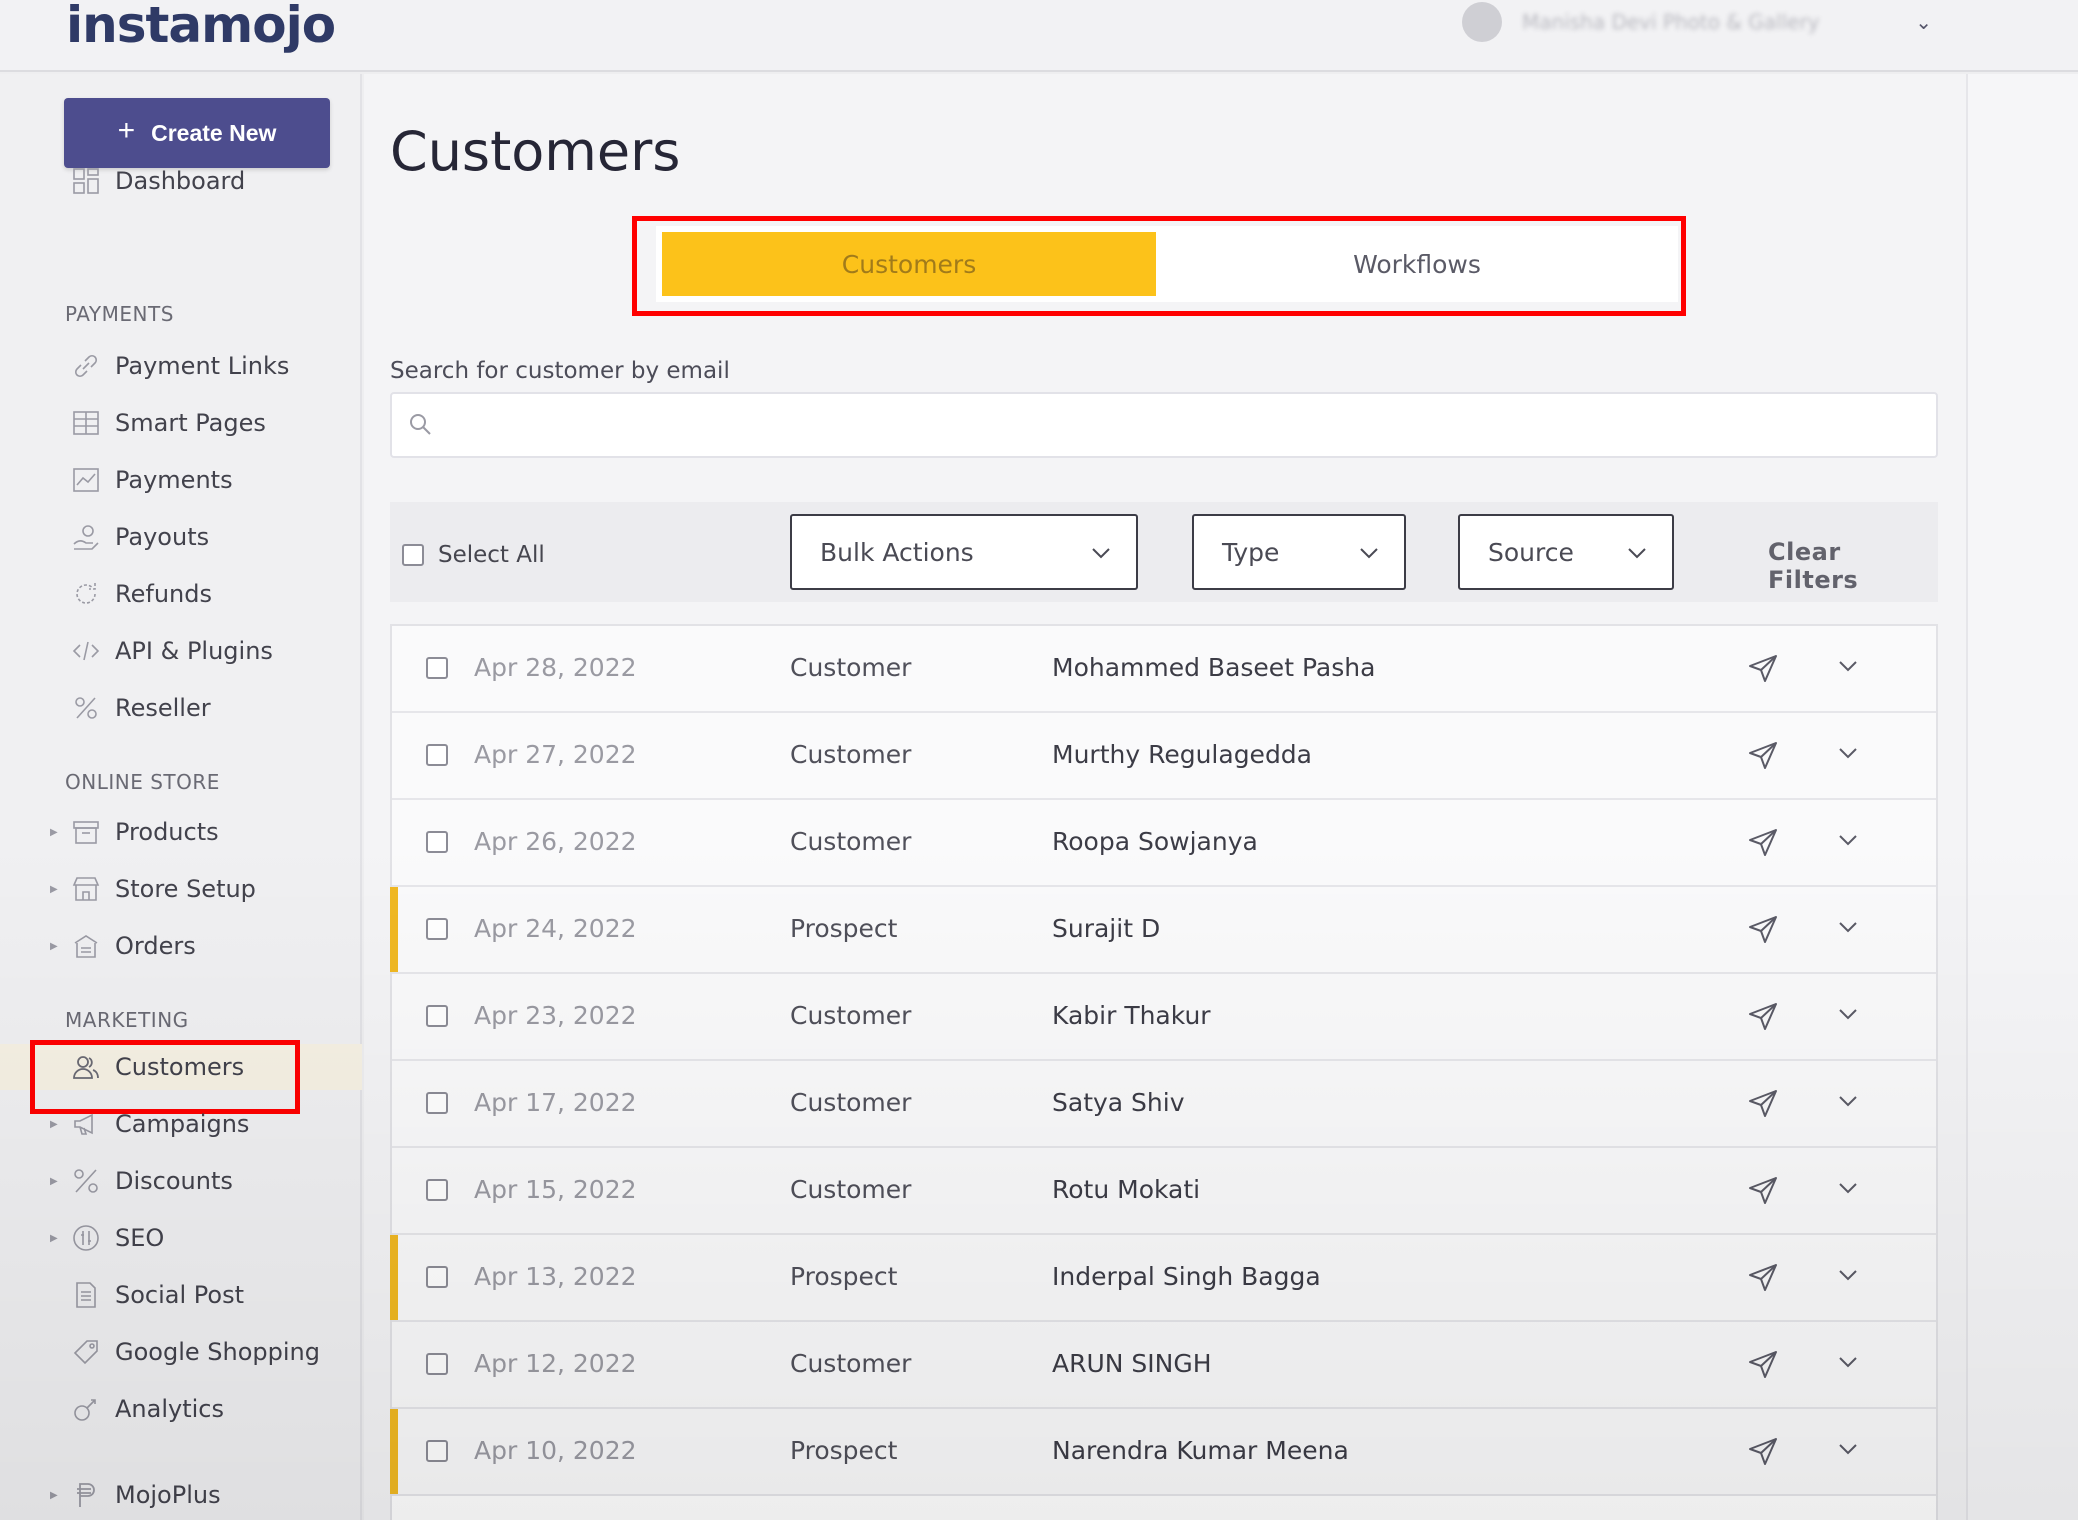 This screenshot has width=2078, height=1520. I want to click on sidebar-item-payment-links: Payment Links, so click(181, 366).